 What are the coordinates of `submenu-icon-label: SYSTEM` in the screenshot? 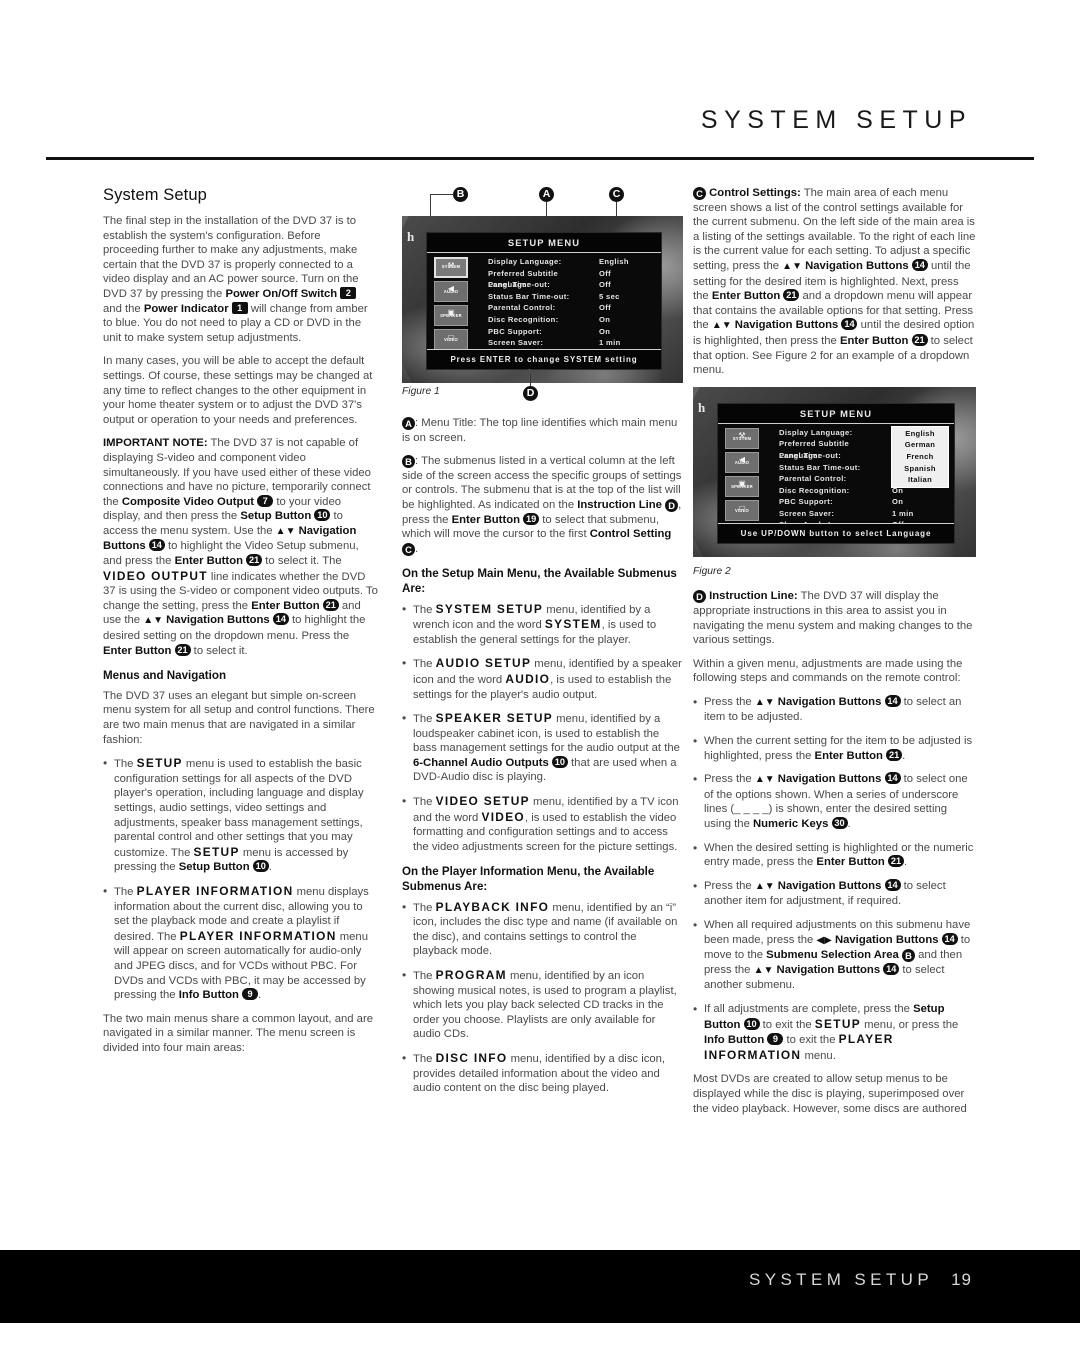 It's located at (742, 439).